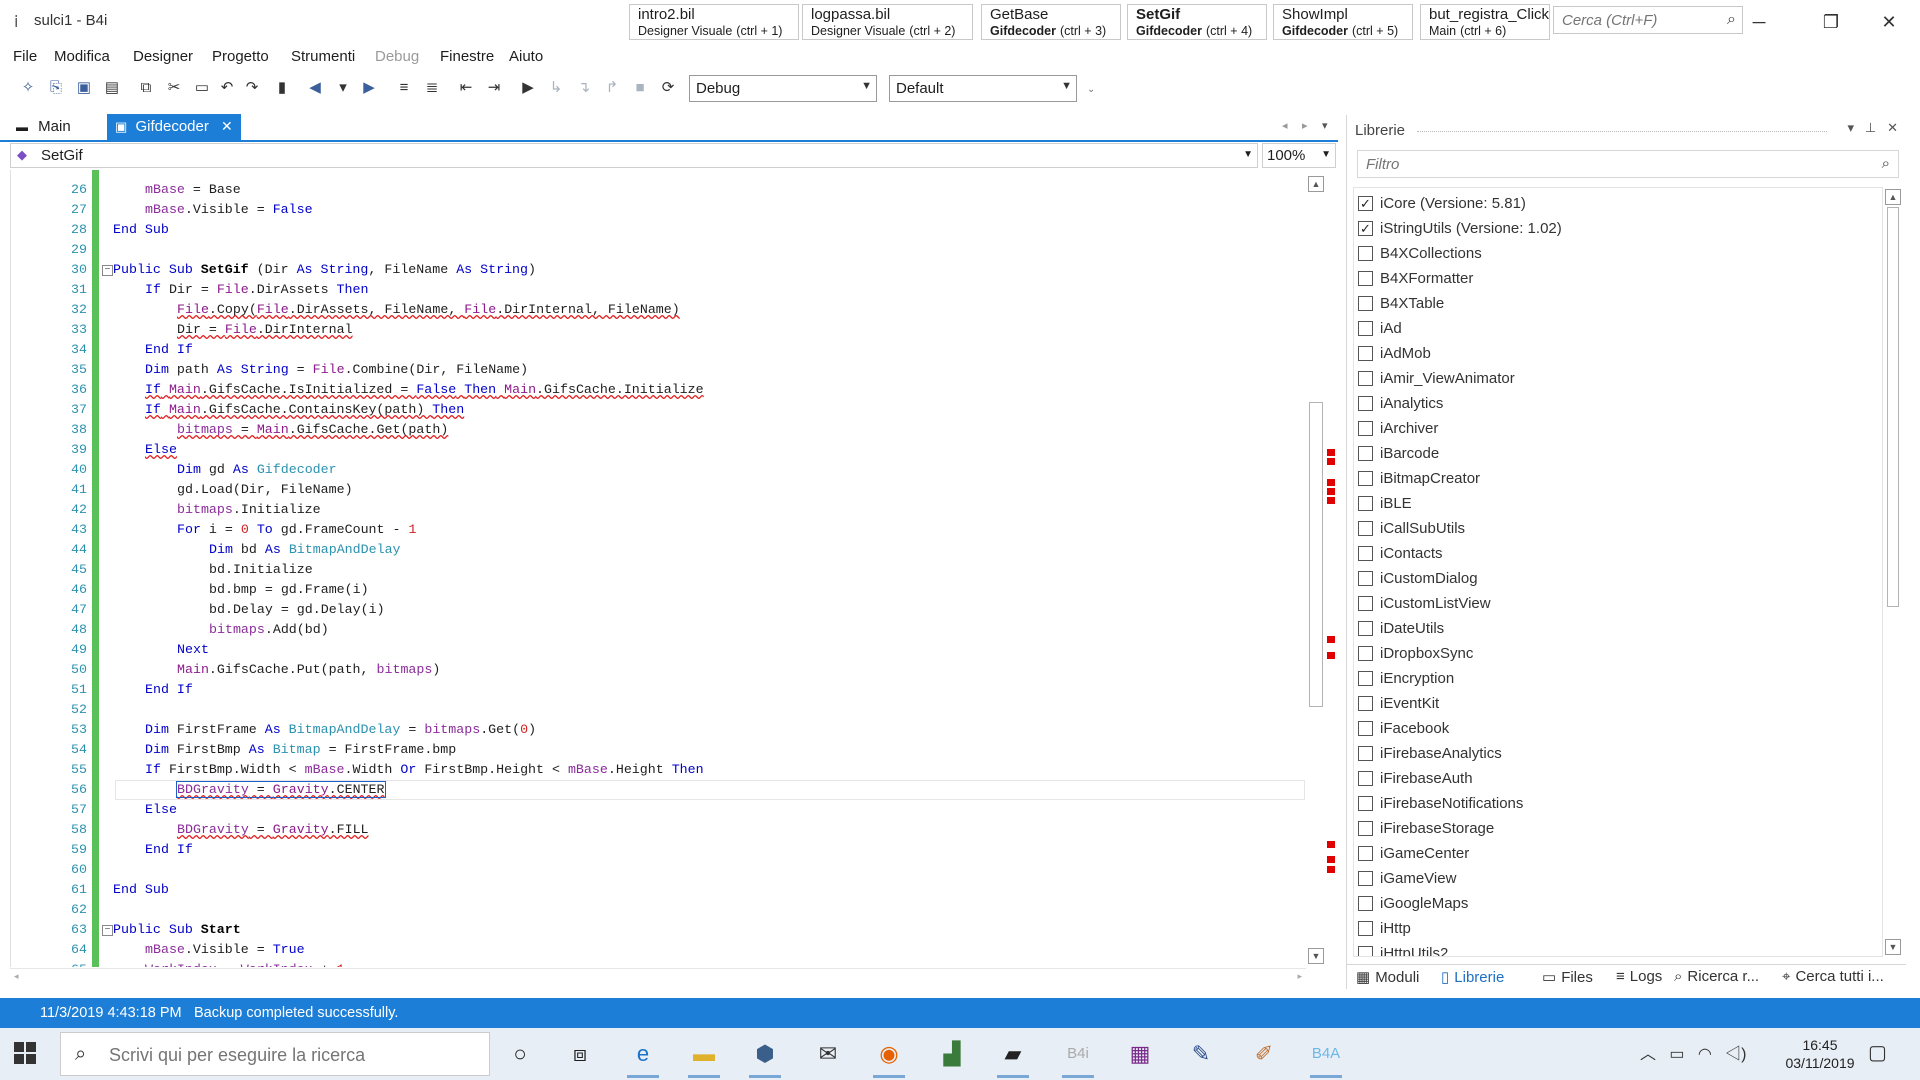  What do you see at coordinates (651, 890) in the screenshot?
I see `code-line: 61 End Sub` at bounding box center [651, 890].